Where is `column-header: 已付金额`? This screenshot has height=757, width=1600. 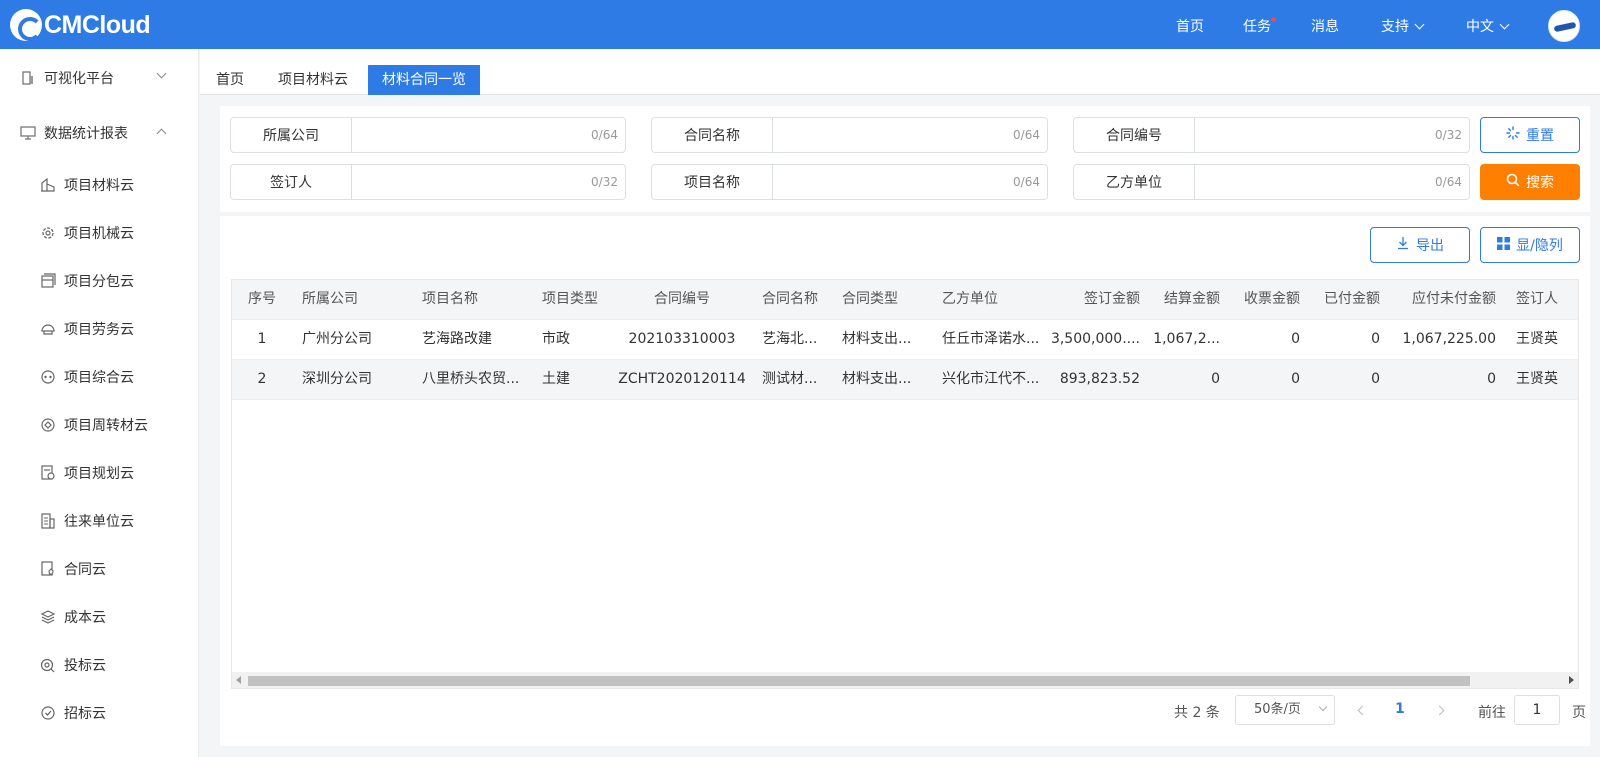 column-header: 已付金额 is located at coordinates (1340, 299).